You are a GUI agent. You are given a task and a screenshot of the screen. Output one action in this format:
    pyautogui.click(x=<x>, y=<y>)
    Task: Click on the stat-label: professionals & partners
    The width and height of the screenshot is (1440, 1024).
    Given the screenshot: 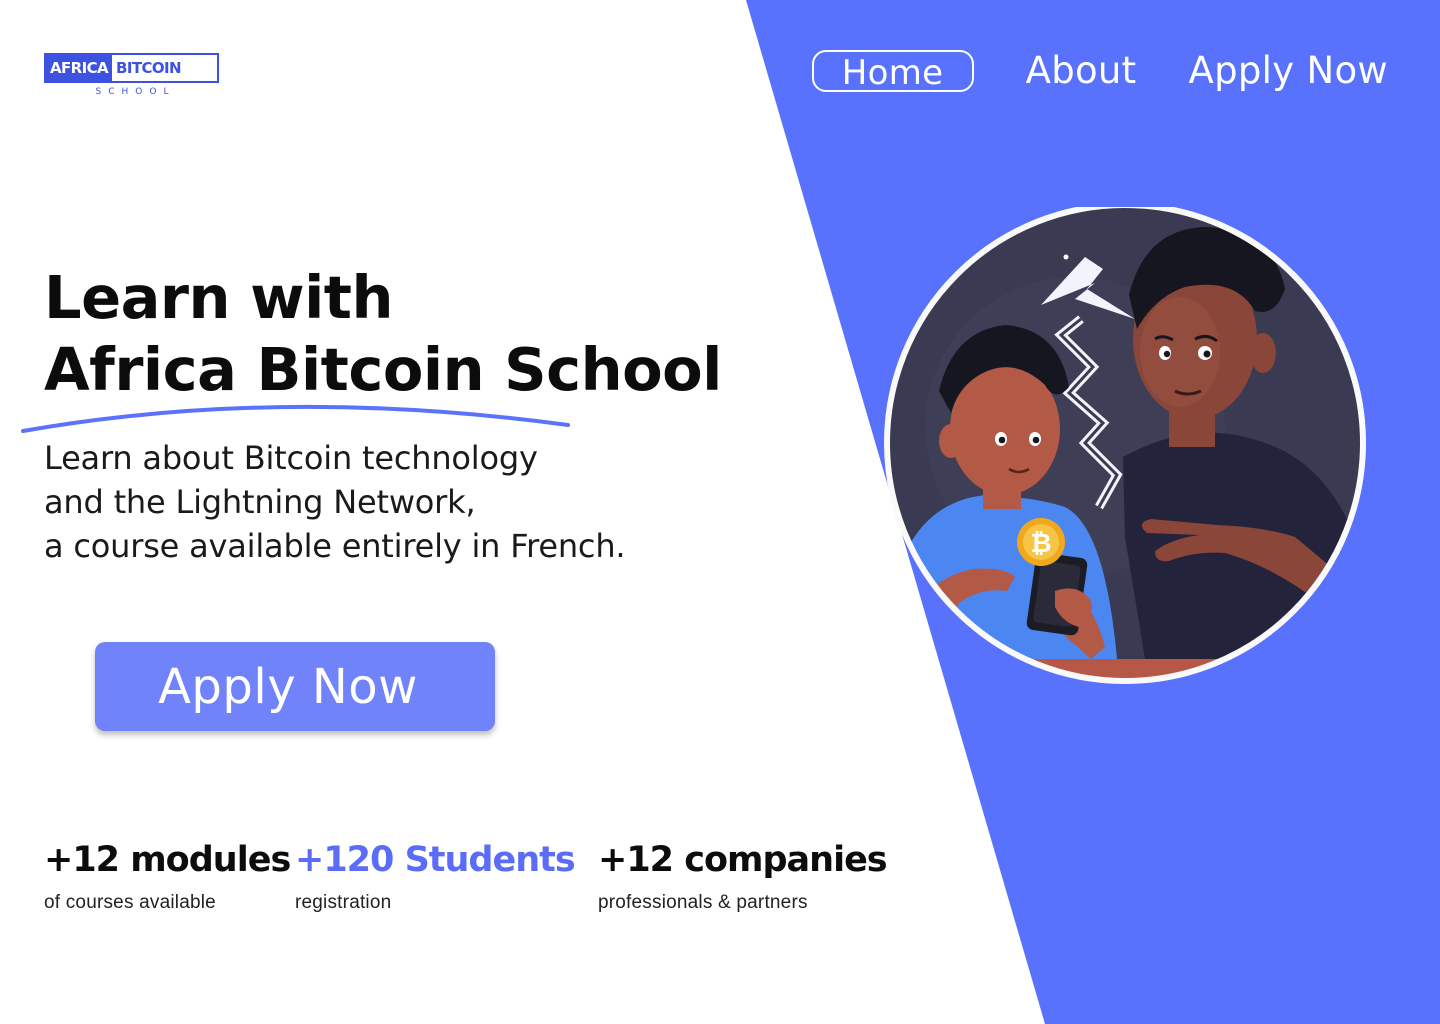 What is the action you would take?
    pyautogui.click(x=703, y=902)
    